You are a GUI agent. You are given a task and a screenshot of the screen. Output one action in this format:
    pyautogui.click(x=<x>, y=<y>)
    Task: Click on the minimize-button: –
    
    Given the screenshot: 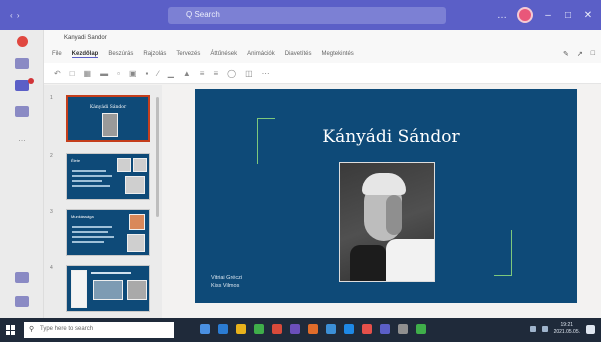 What is the action you would take?
    pyautogui.click(x=548, y=15)
    